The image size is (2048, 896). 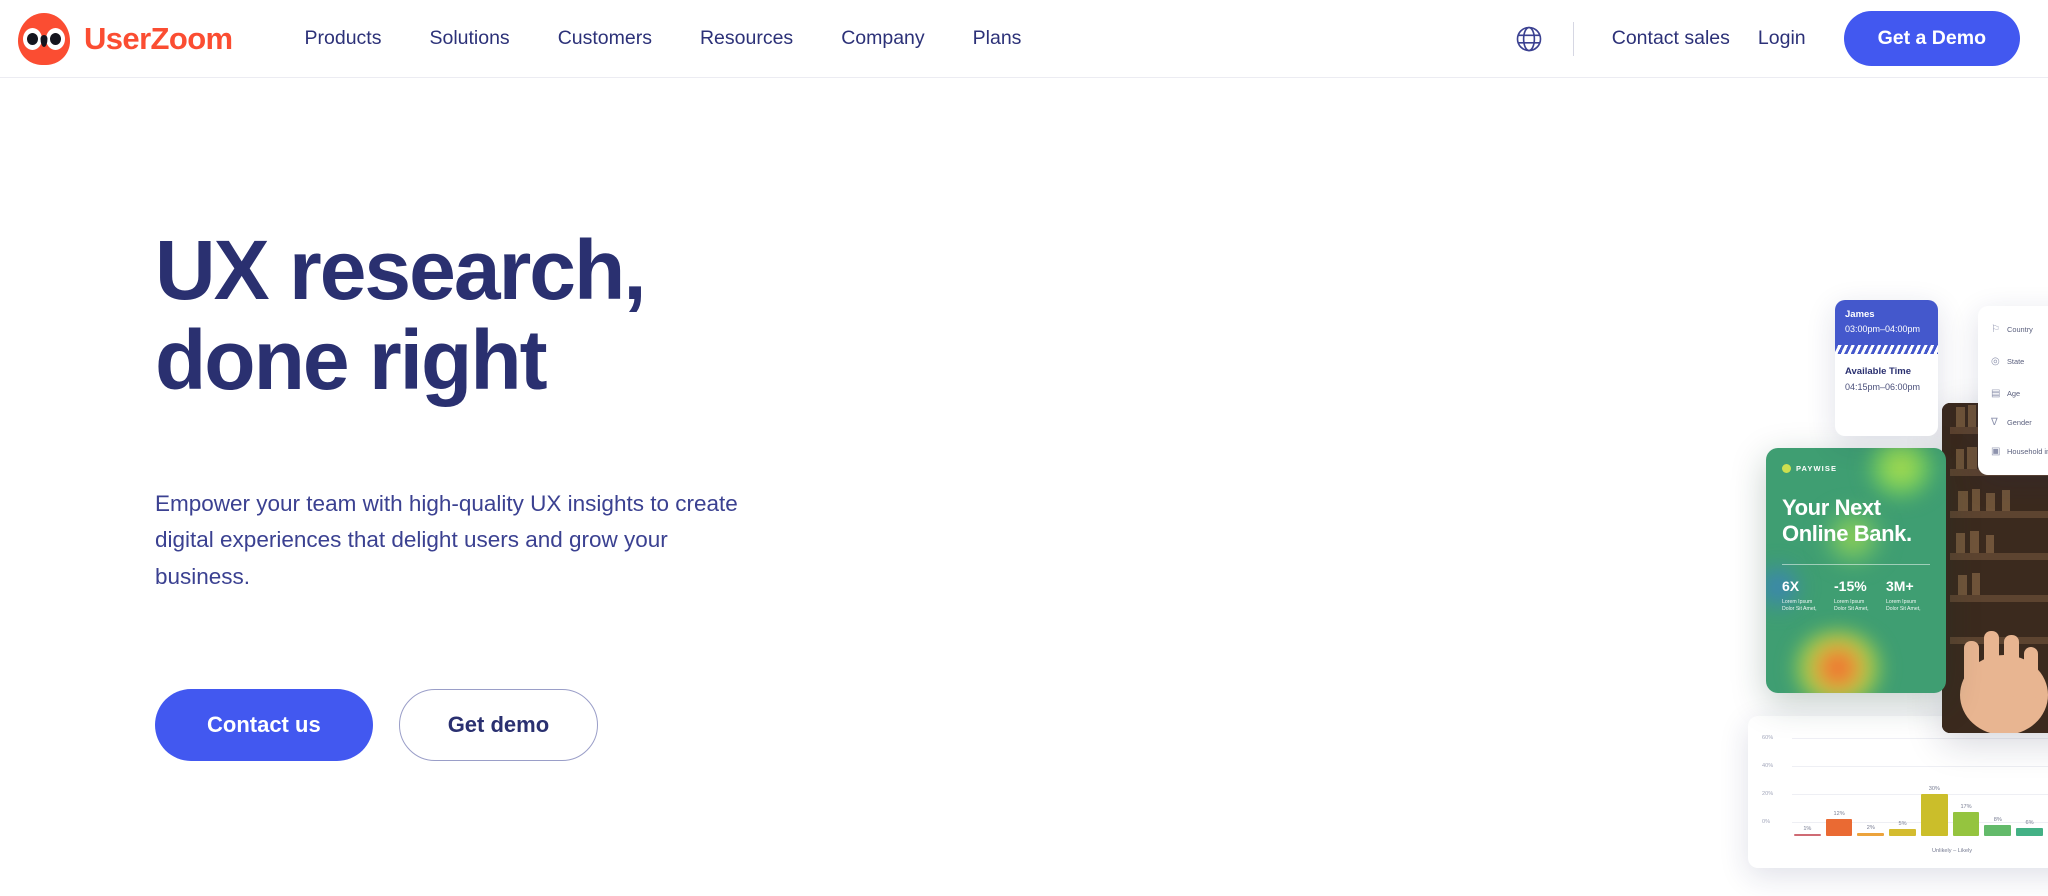 I want to click on bar-value-label: 30%, so click(x=1934, y=789).